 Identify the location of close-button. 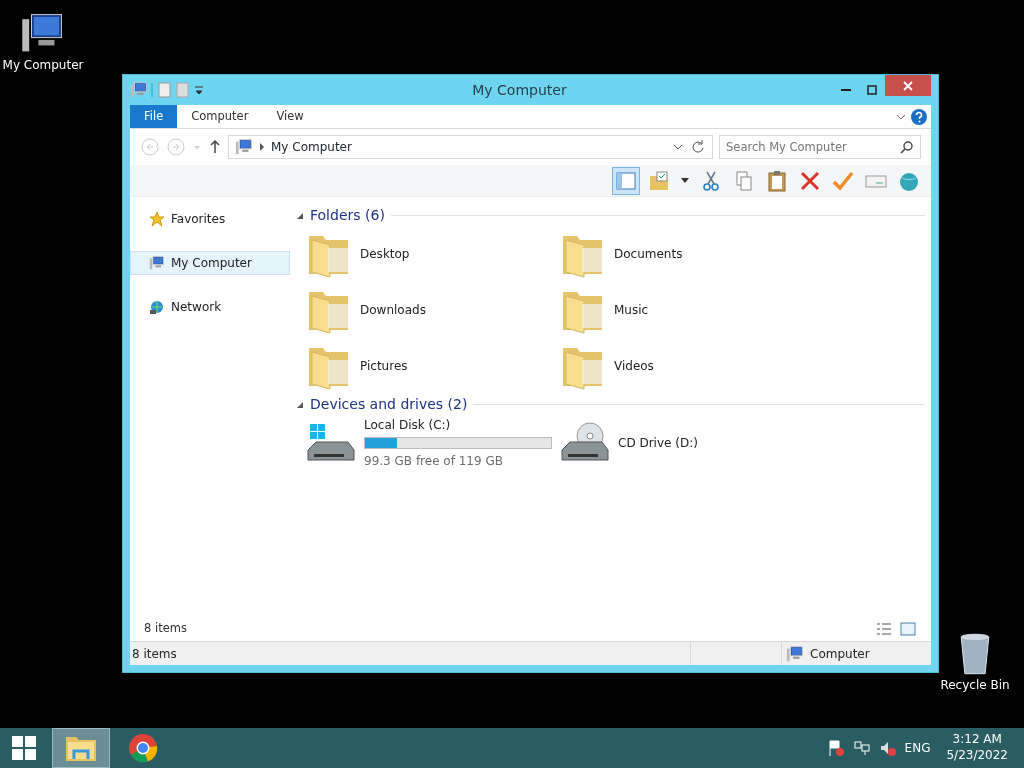
(908, 85).